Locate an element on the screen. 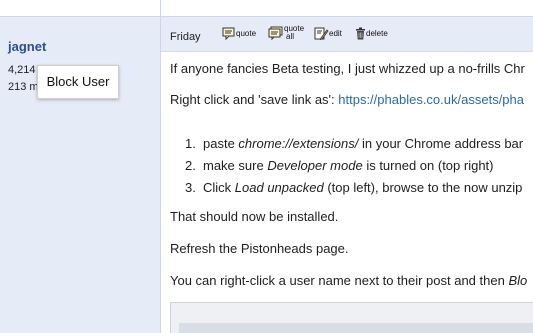 Image resolution: width=533 pixels, height=333 pixels. post-count: 4,214 is located at coordinates (22, 70).